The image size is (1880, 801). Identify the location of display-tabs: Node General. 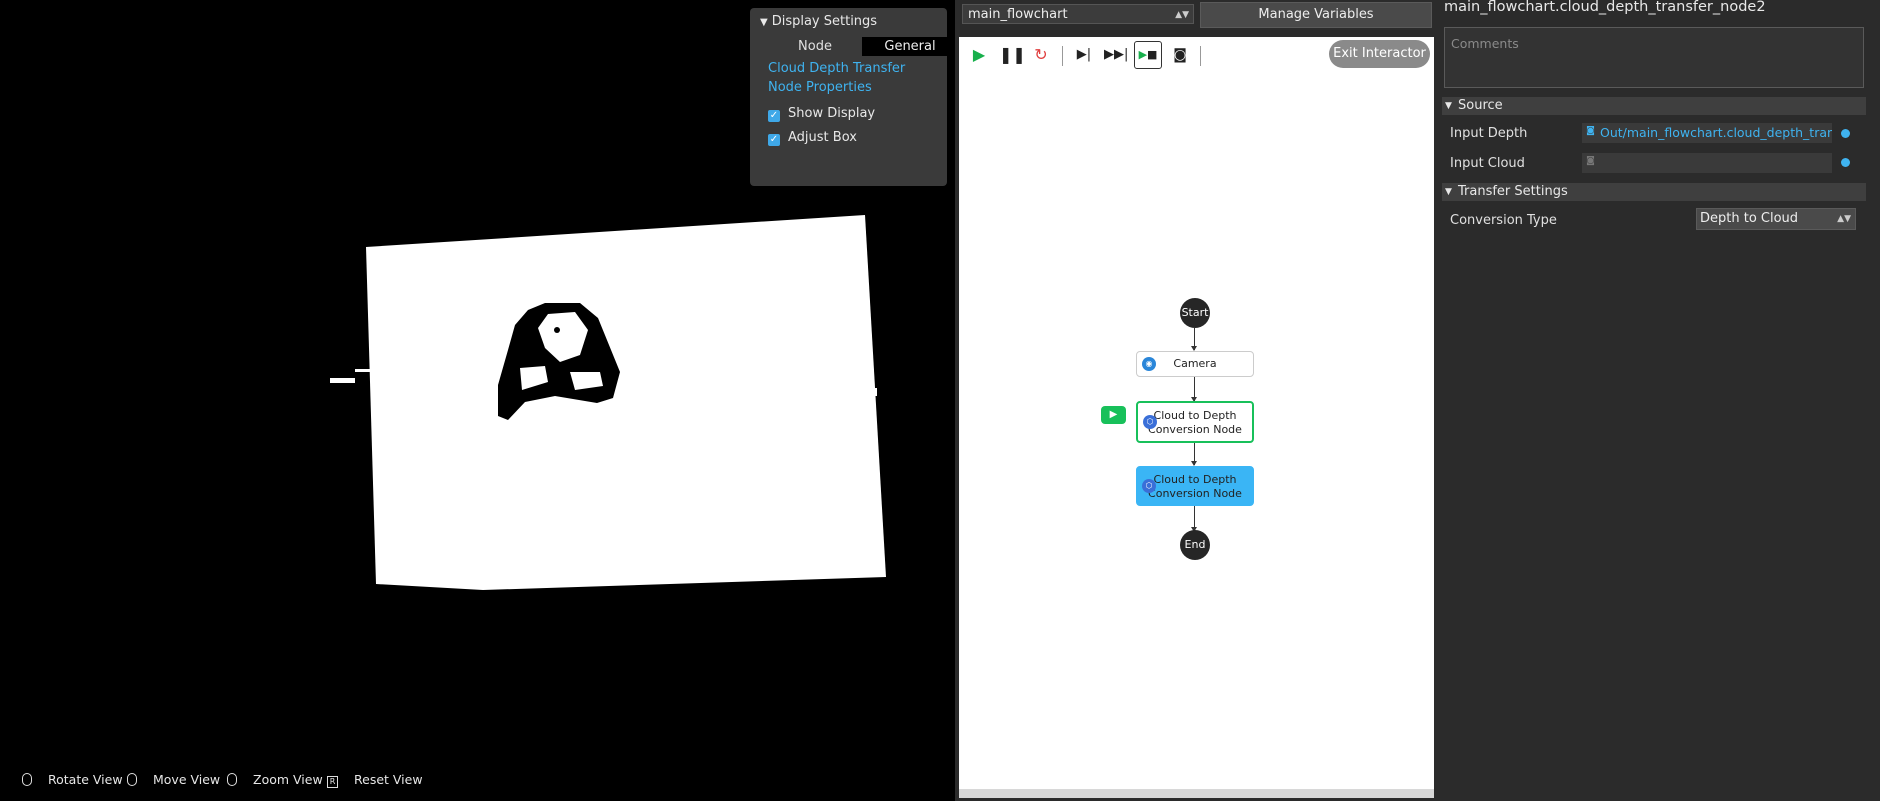
(861, 46).